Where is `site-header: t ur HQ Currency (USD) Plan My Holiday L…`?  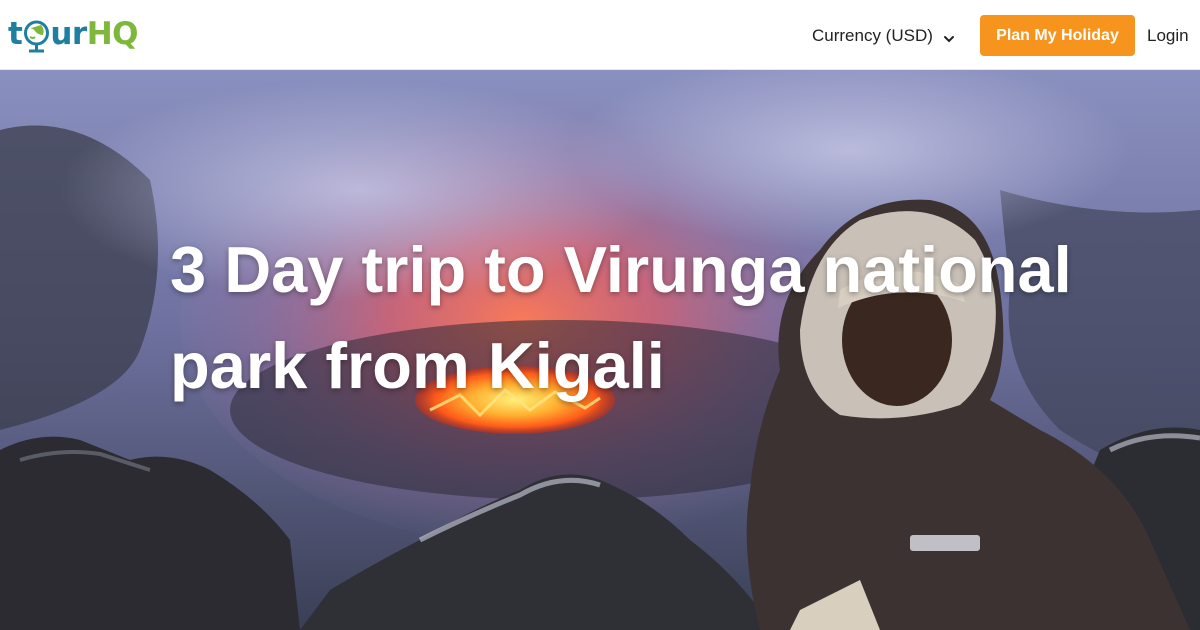 site-header: t ur HQ Currency (USD) Plan My Holiday L… is located at coordinates (600, 35).